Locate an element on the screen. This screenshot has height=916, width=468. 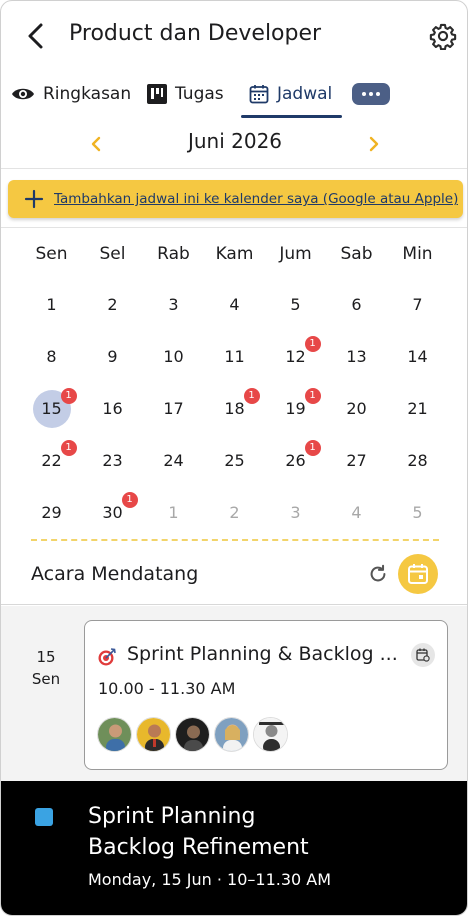
page-title: Product dan Developer is located at coordinates (195, 33).